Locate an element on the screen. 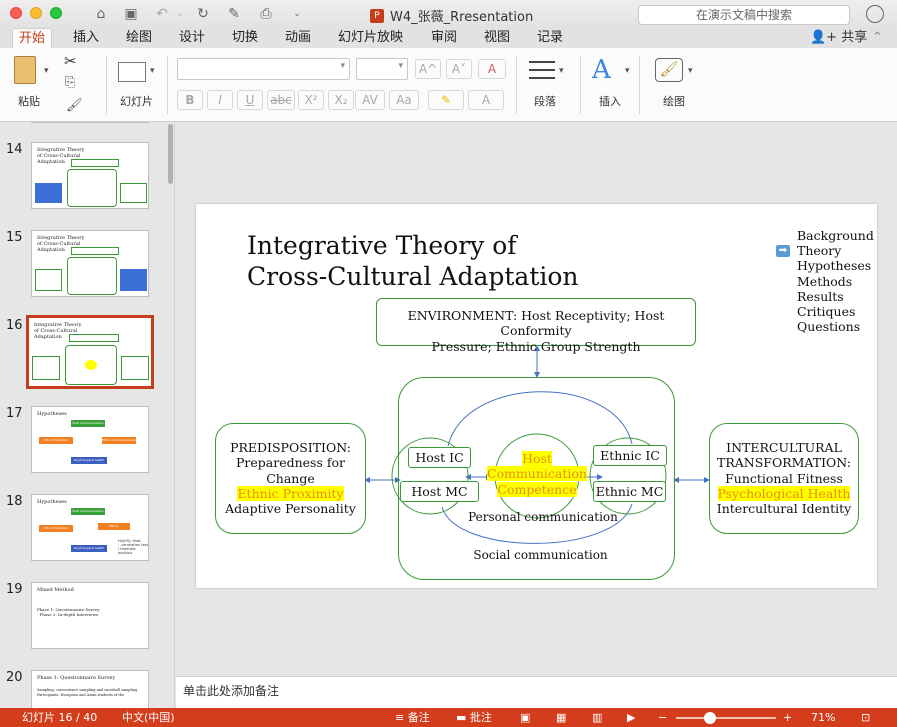  clear-format-icon: A is located at coordinates (492, 69).